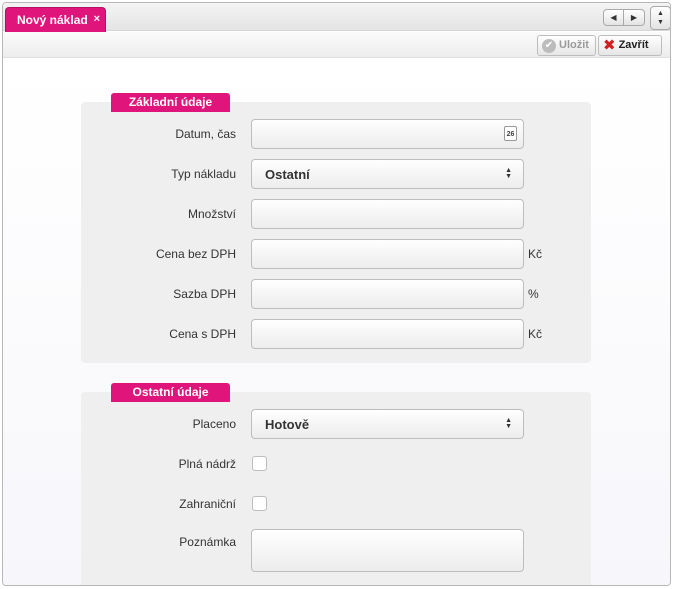 Image resolution: width=674 pixels, height=589 pixels. Describe the element at coordinates (287, 424) in the screenshot. I see `paid-select-value: Hotově` at that location.